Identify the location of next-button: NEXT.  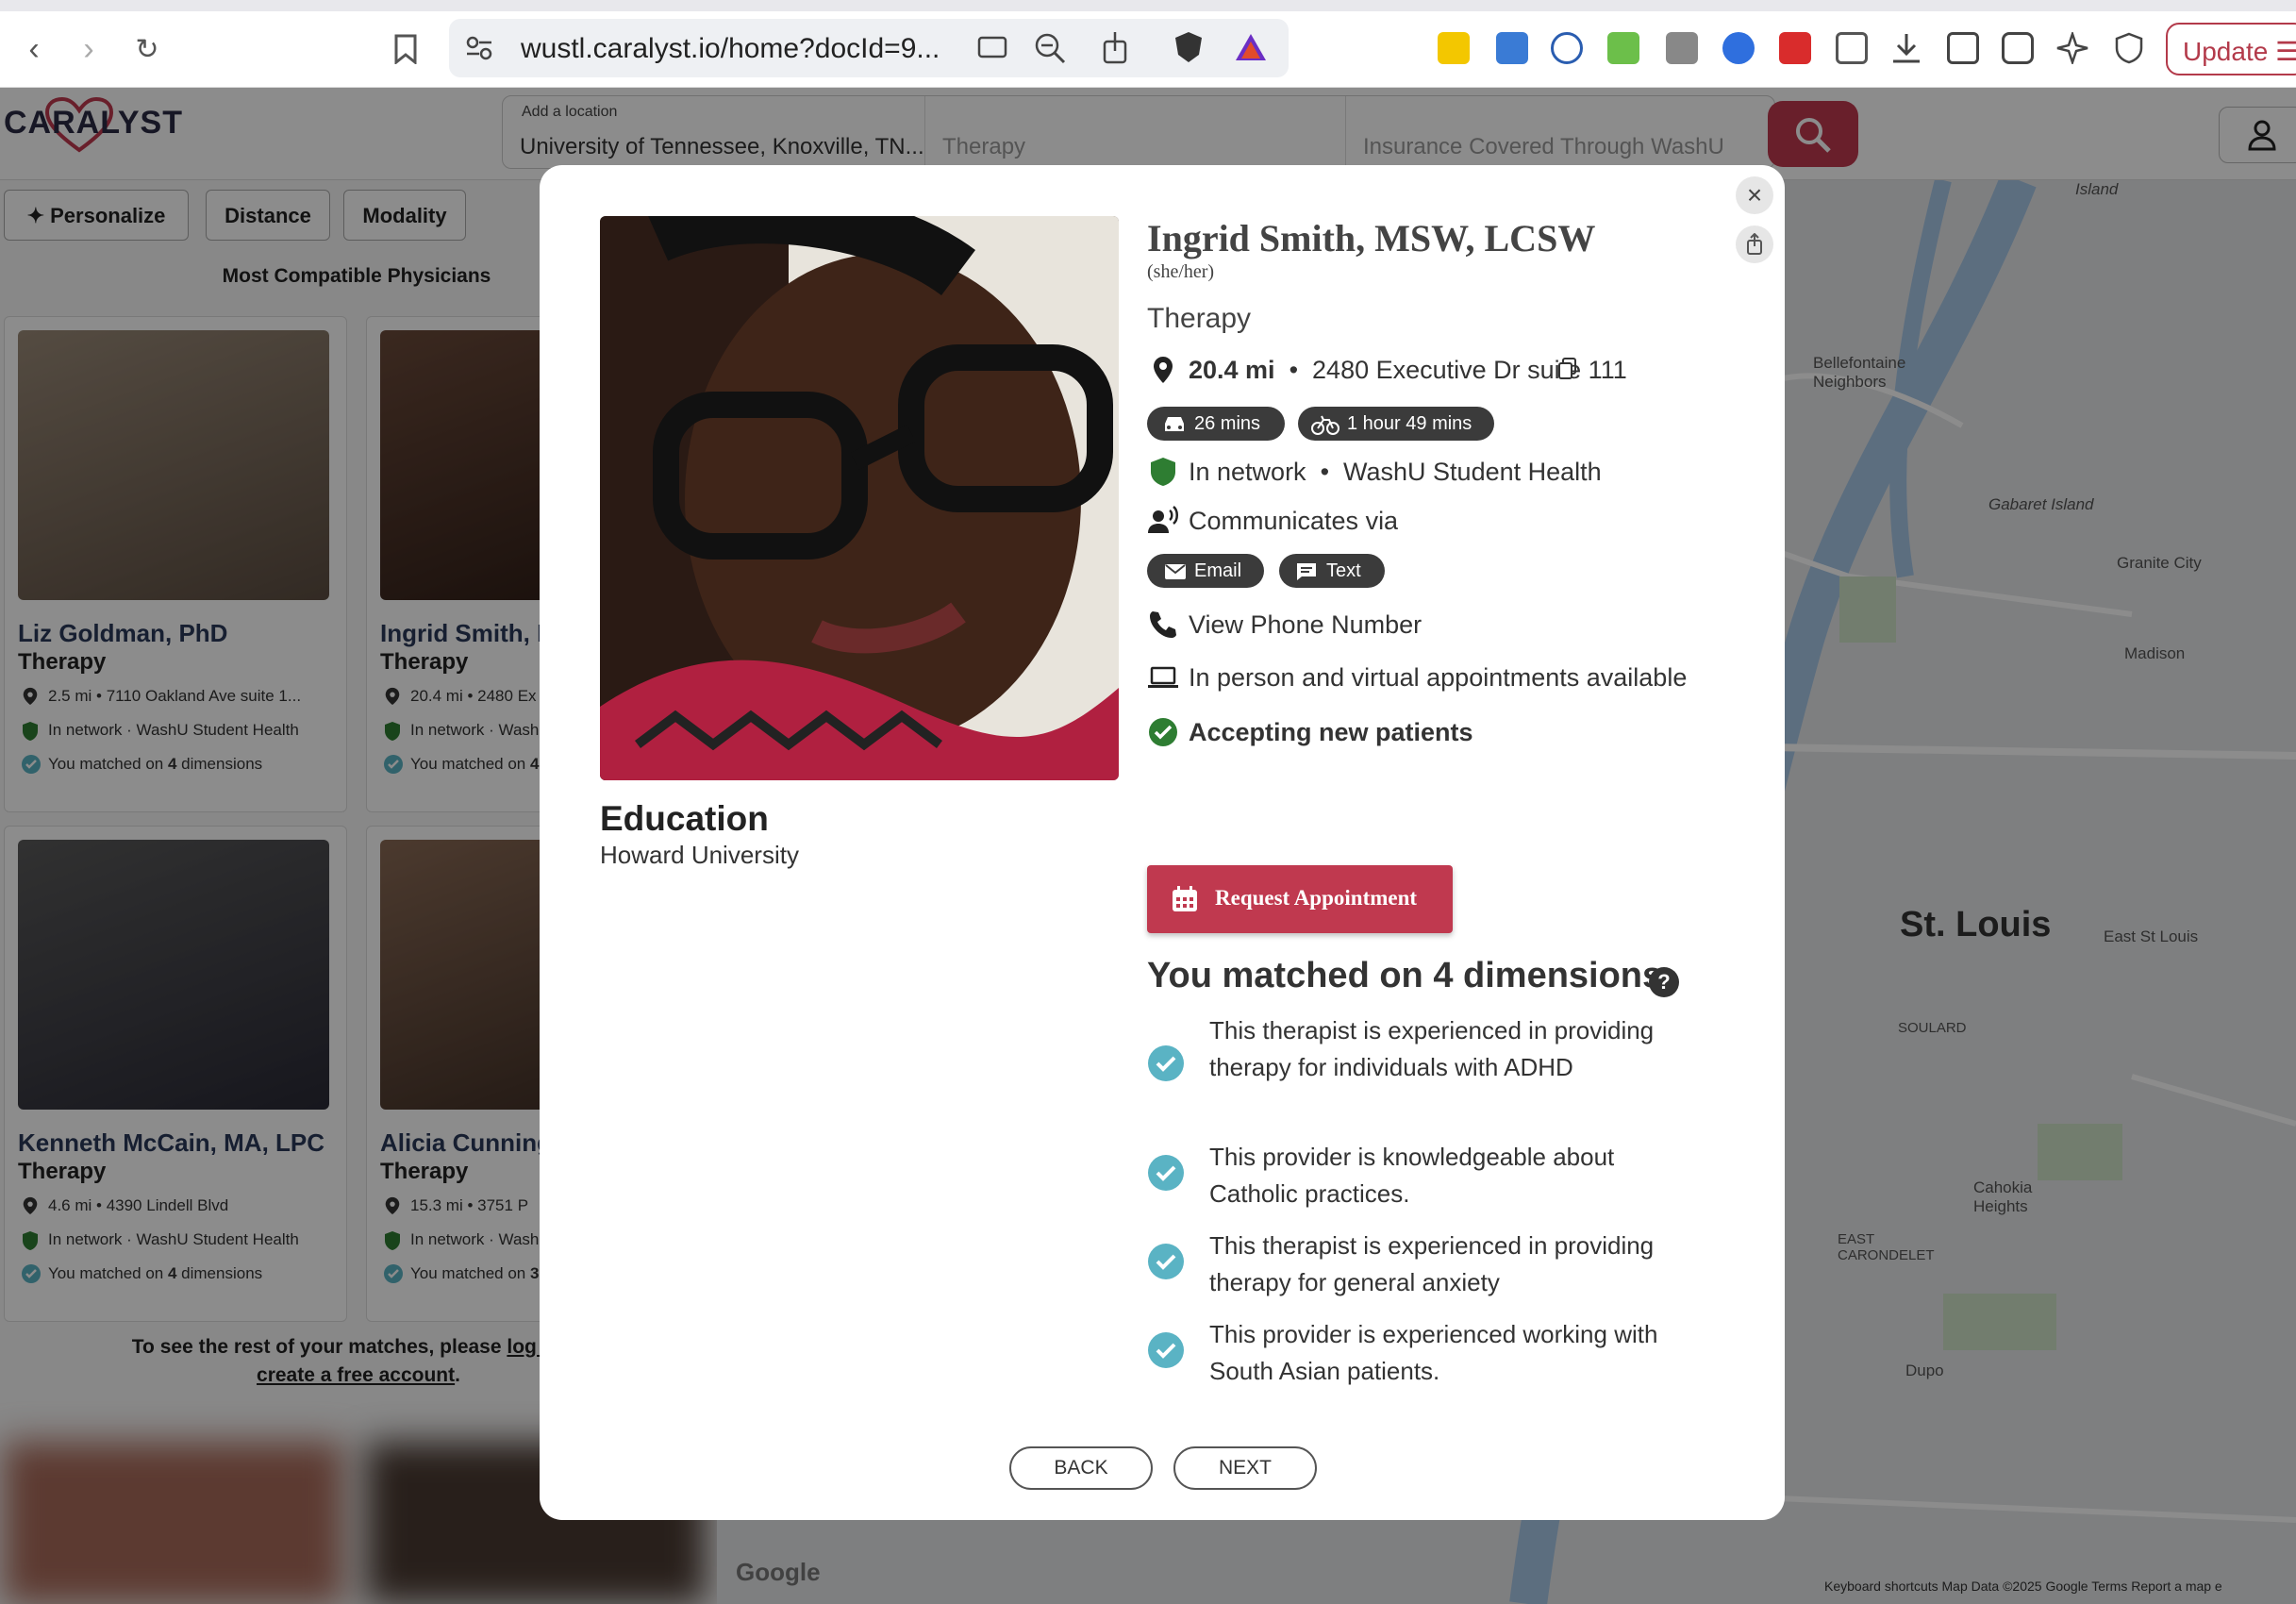
(1245, 1468).